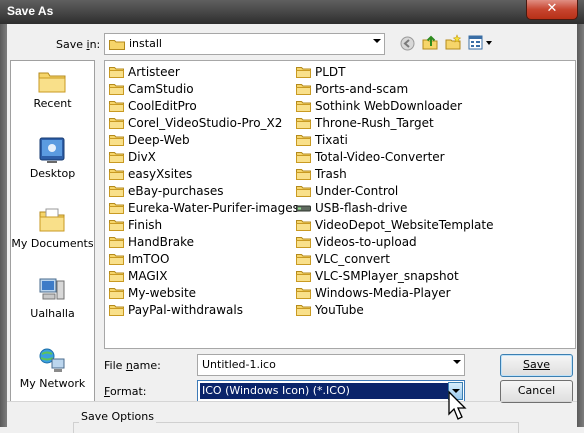 This screenshot has height=433, width=584. What do you see at coordinates (185, 310) in the screenshot?
I see `file-list-item-label: PayPal-withdrawals` at bounding box center [185, 310].